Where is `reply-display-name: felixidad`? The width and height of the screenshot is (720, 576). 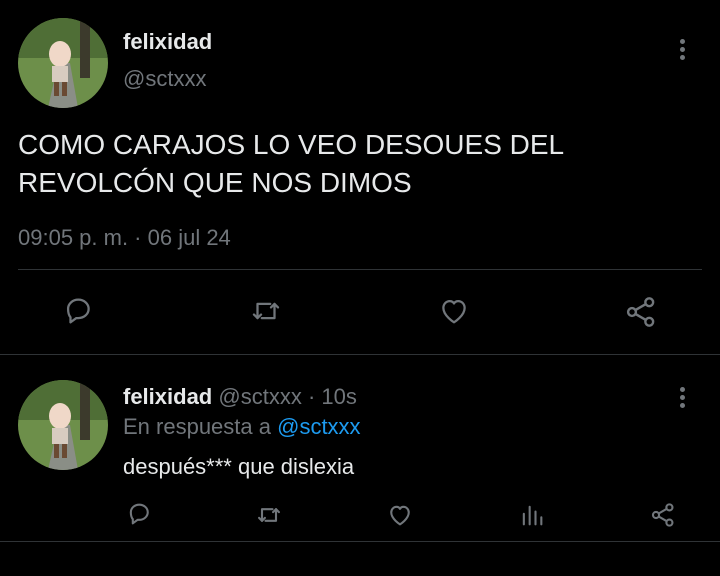
reply-display-name: felixidad is located at coordinates (167, 396).